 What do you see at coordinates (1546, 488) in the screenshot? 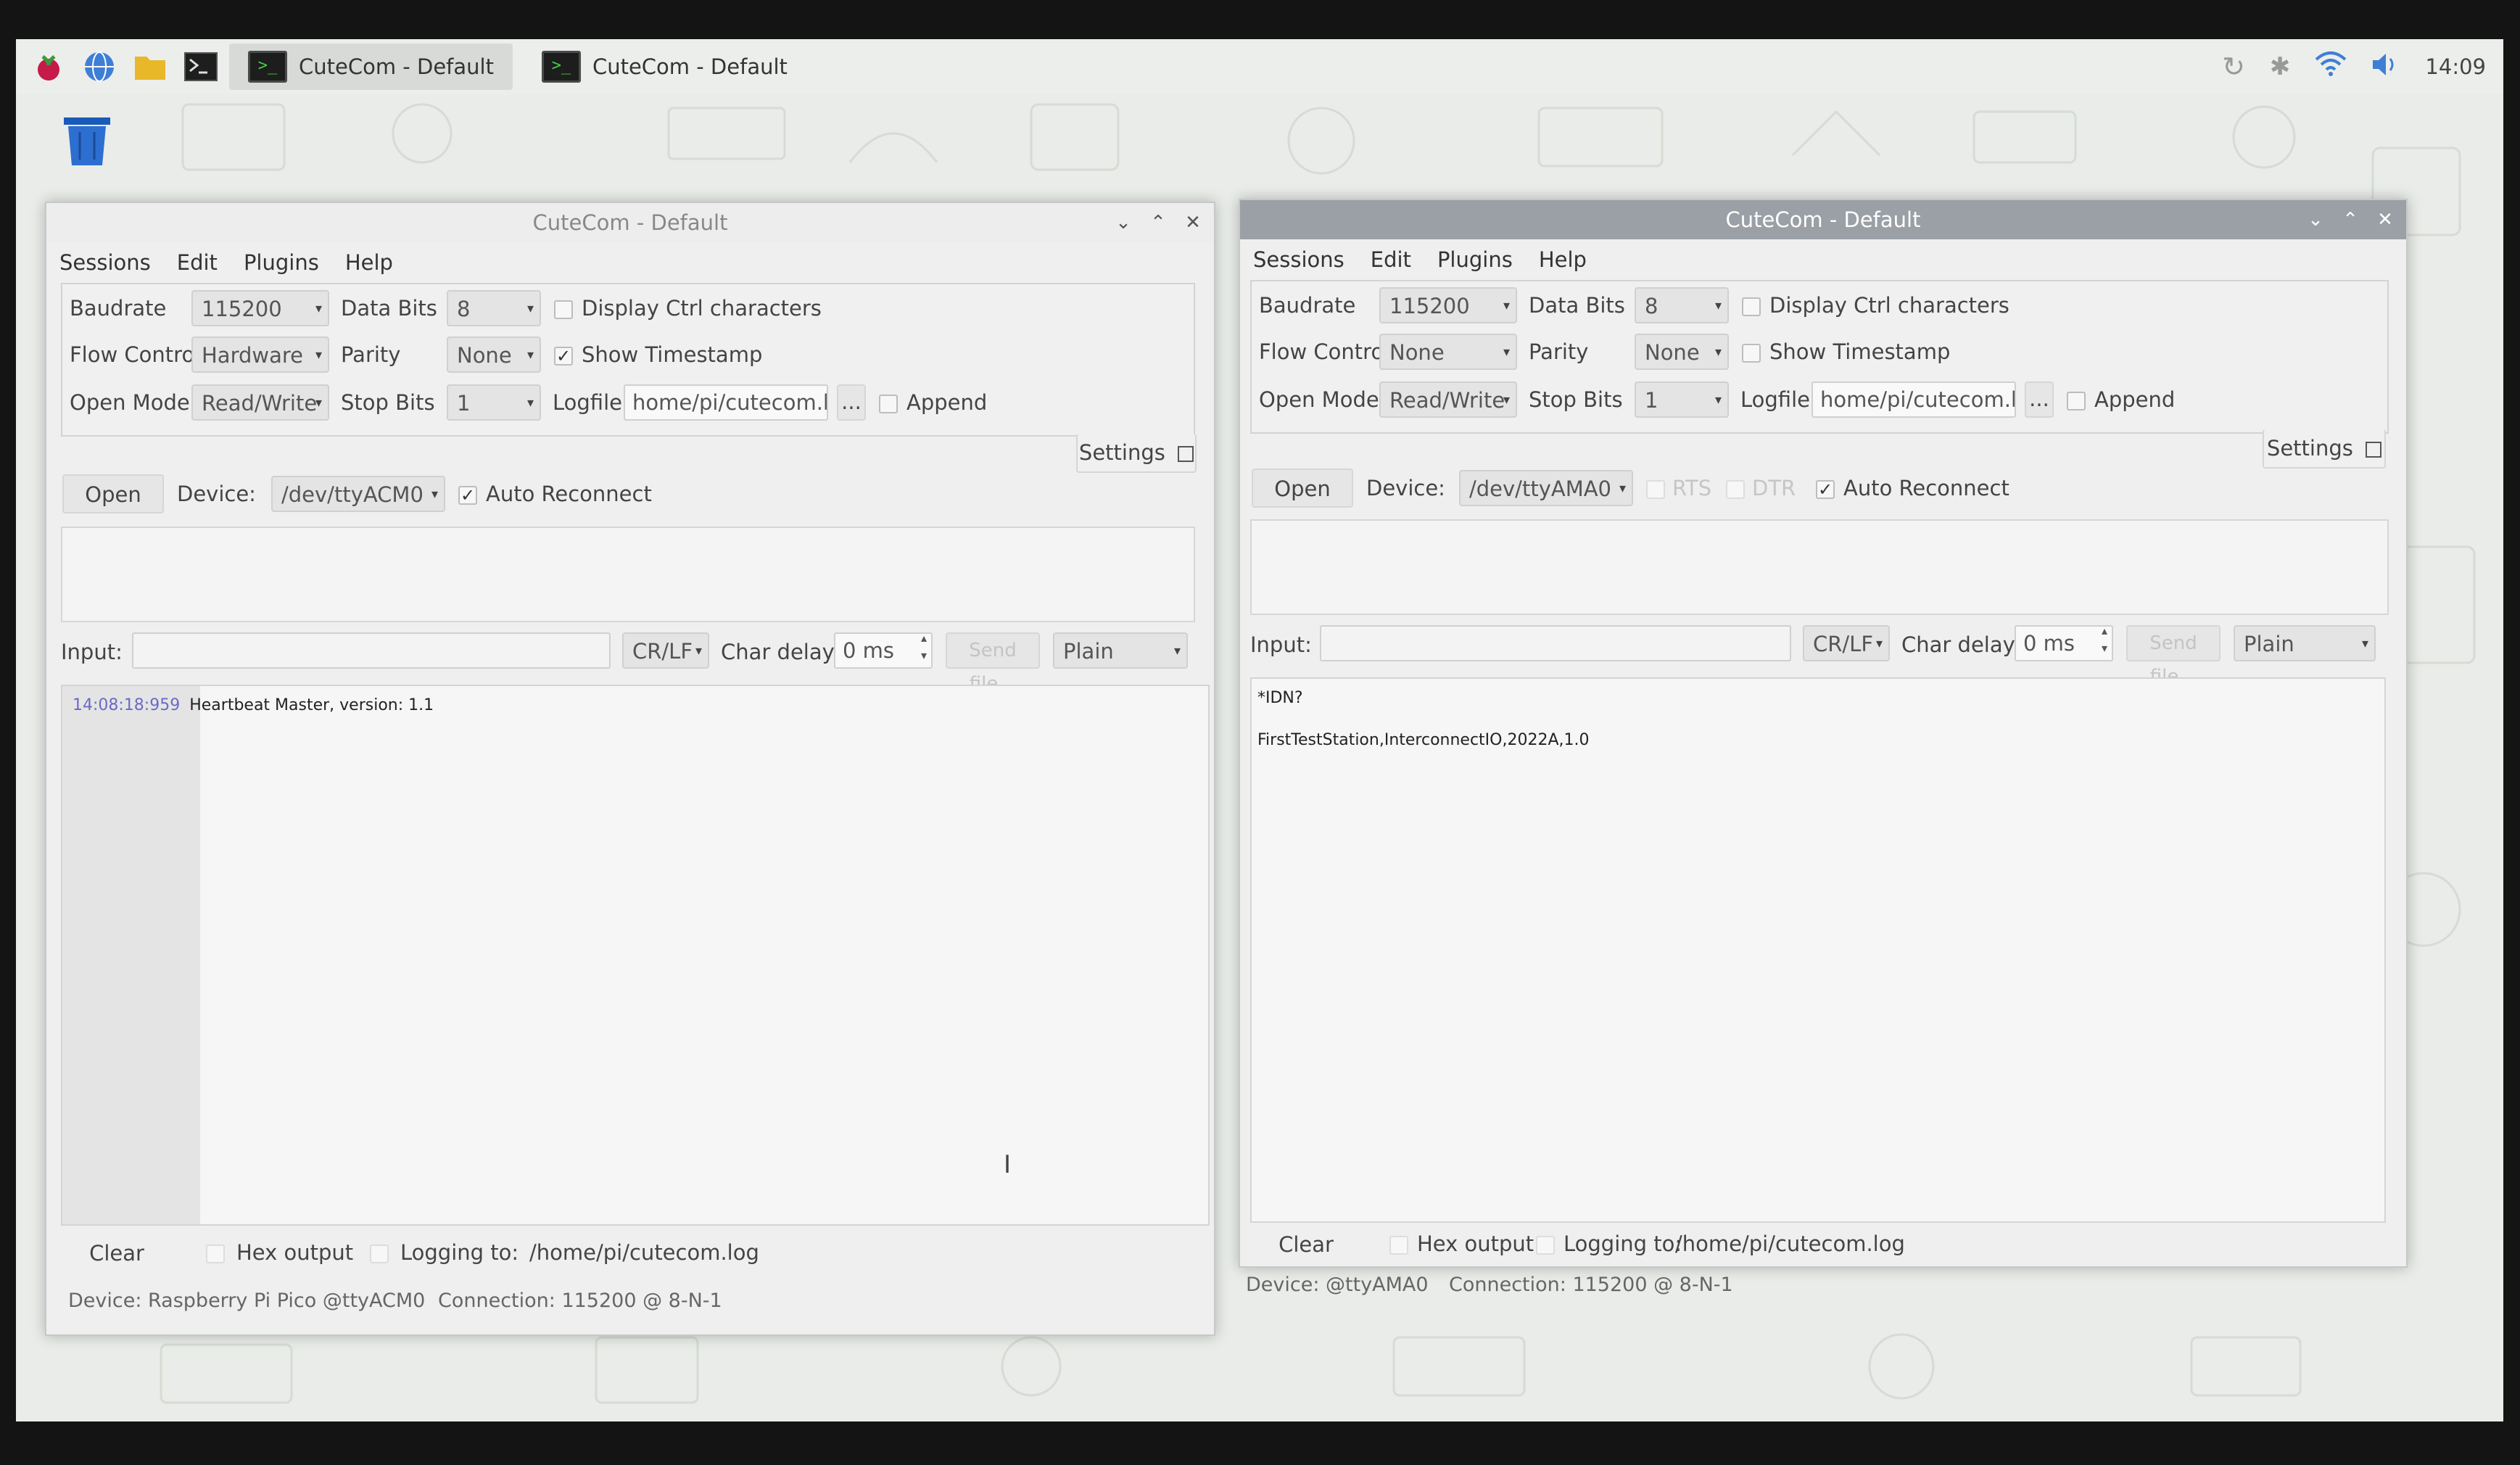
I see `device-select: /dev/ttyAMA0 ▾` at bounding box center [1546, 488].